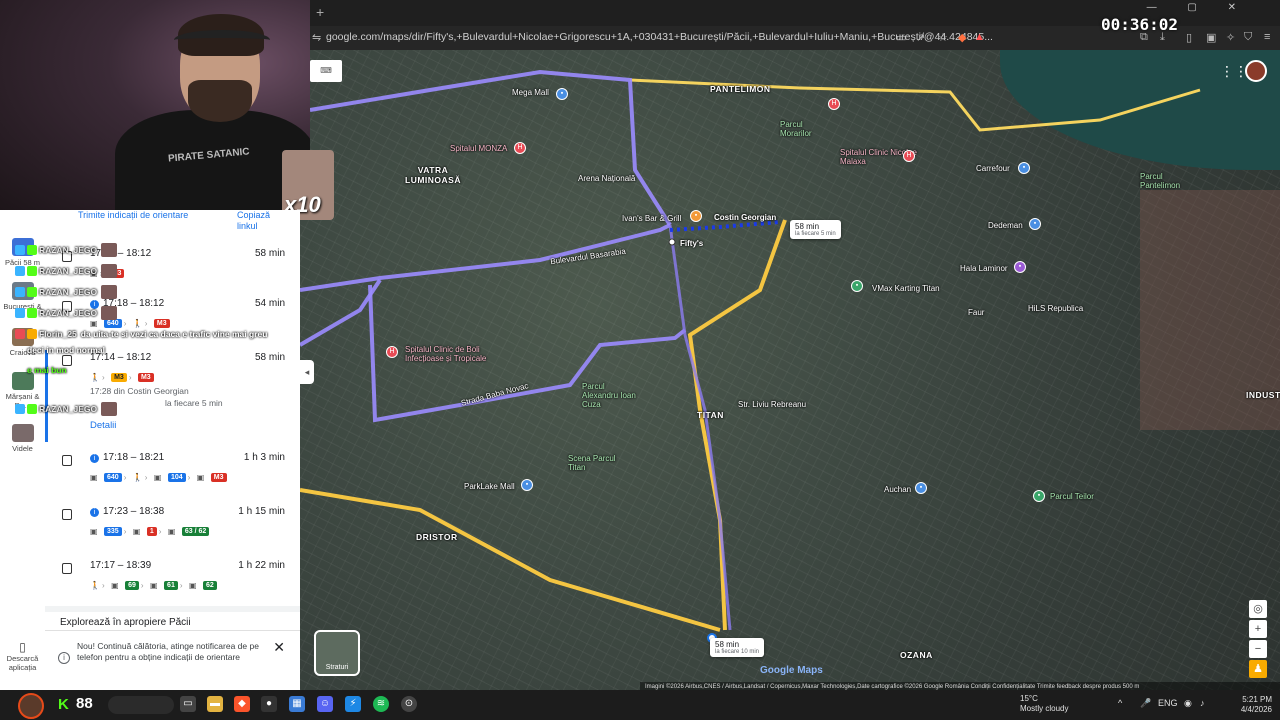 The height and width of the screenshot is (720, 1280). What do you see at coordinates (320, 12) in the screenshot?
I see `new-tab-icon: +` at bounding box center [320, 12].